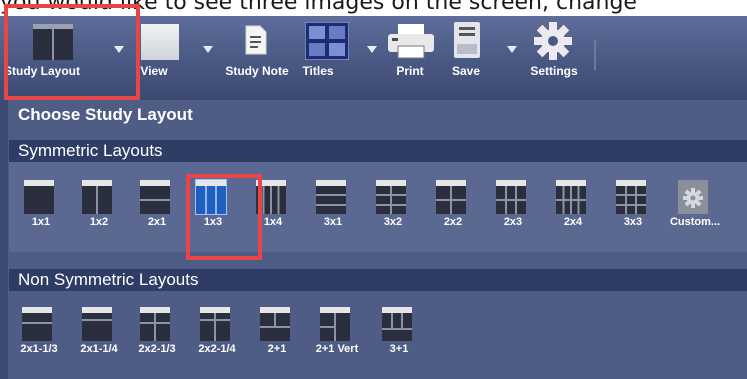  Describe the element at coordinates (397, 324) in the screenshot. I see `layout-3plus1-icon` at that location.